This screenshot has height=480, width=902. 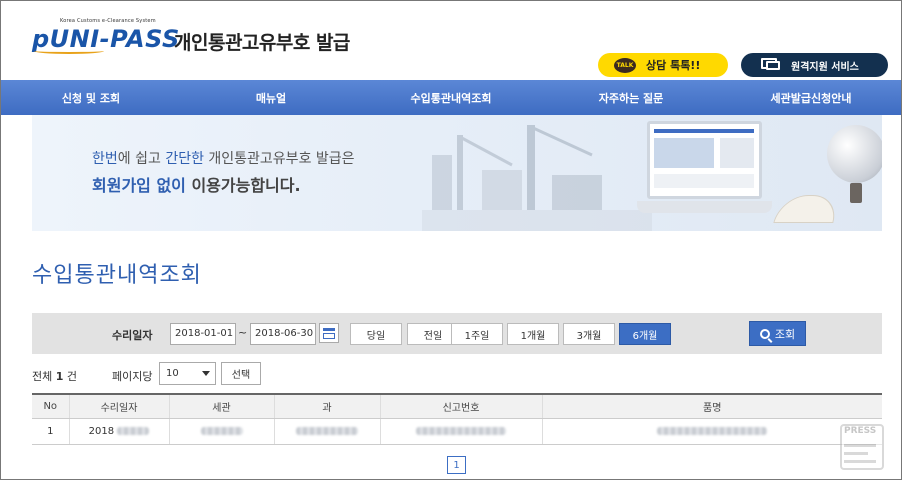 What do you see at coordinates (132, 376) in the screenshot?
I see `per-page-label: 페이지당` at bounding box center [132, 376].